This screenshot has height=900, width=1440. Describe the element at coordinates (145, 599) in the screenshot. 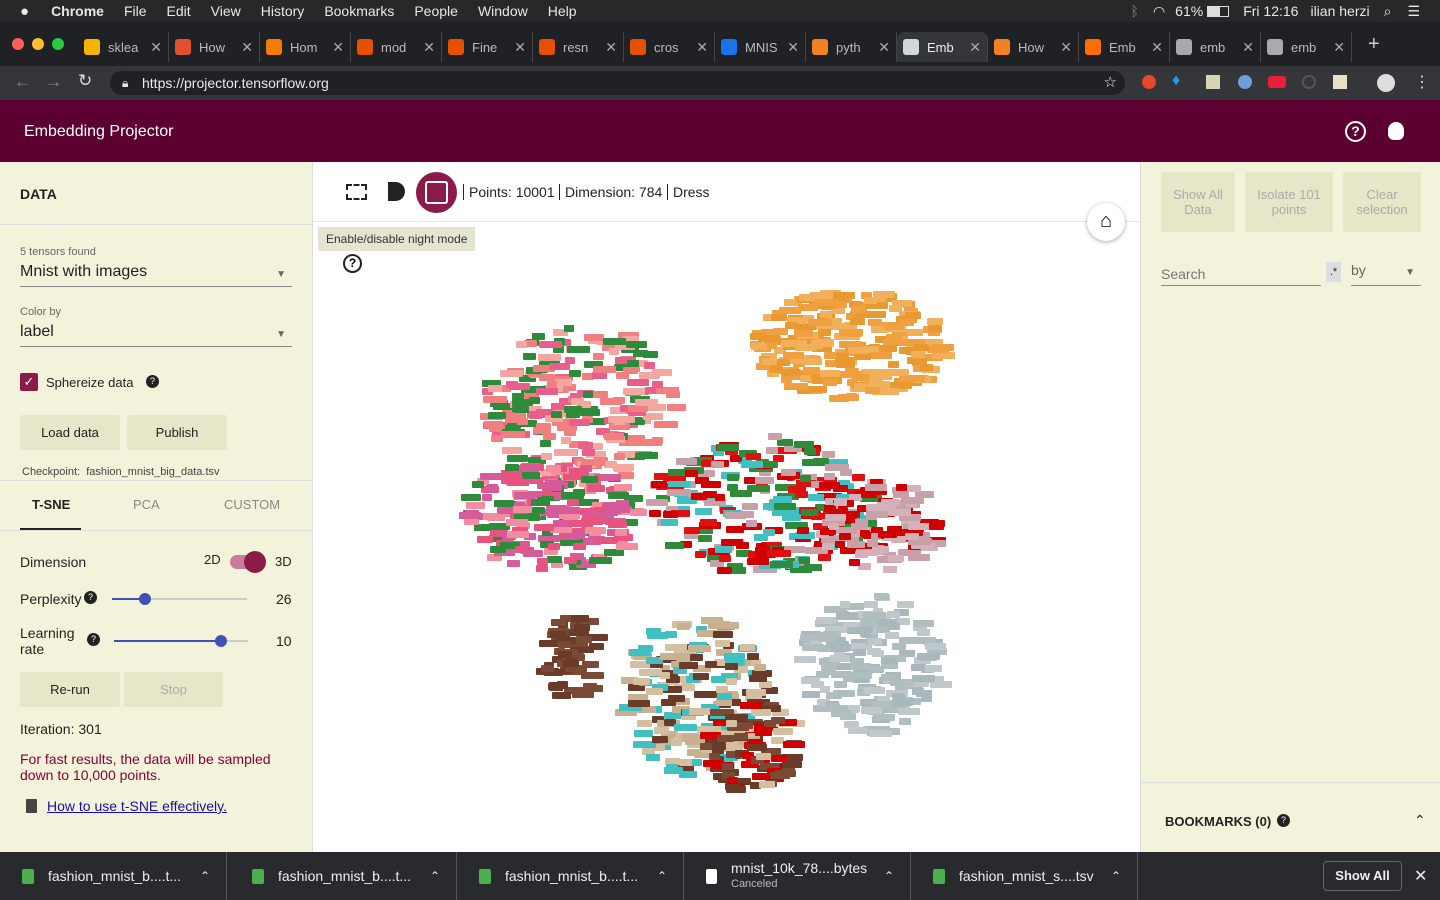

I see `slider-thumb` at that location.